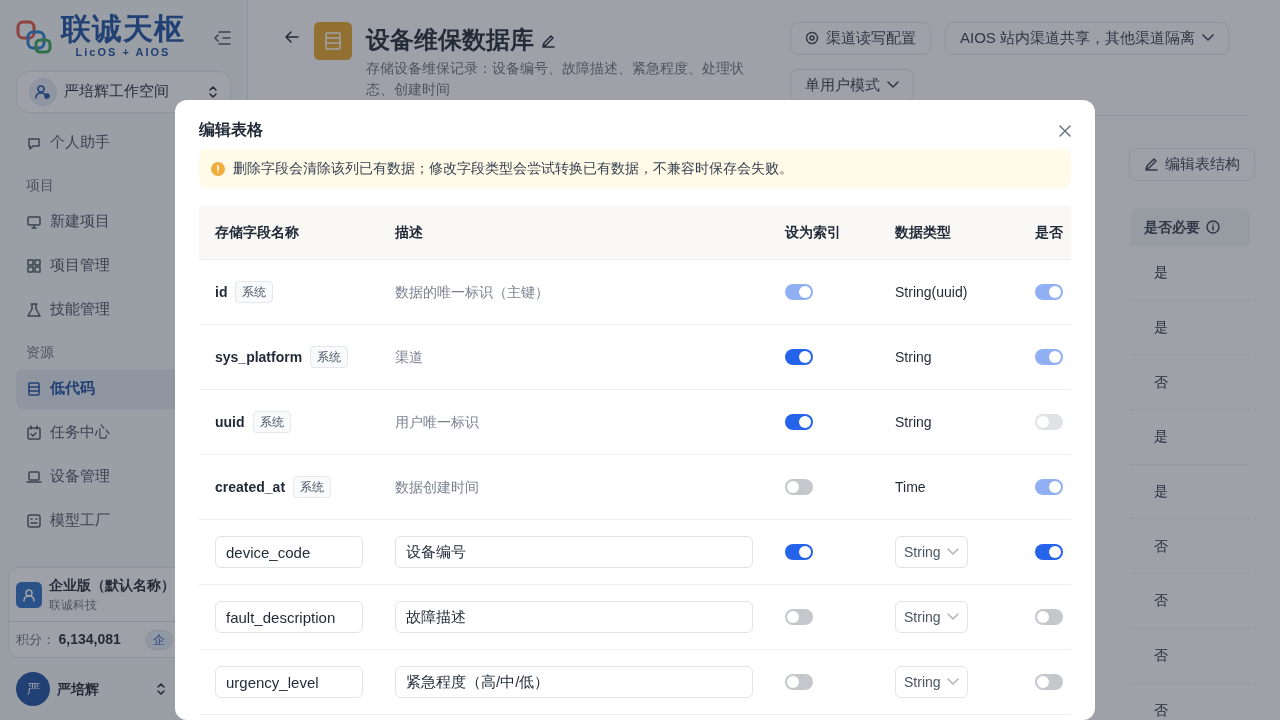  I want to click on workspace-name: 严培辉工作空间, so click(117, 91).